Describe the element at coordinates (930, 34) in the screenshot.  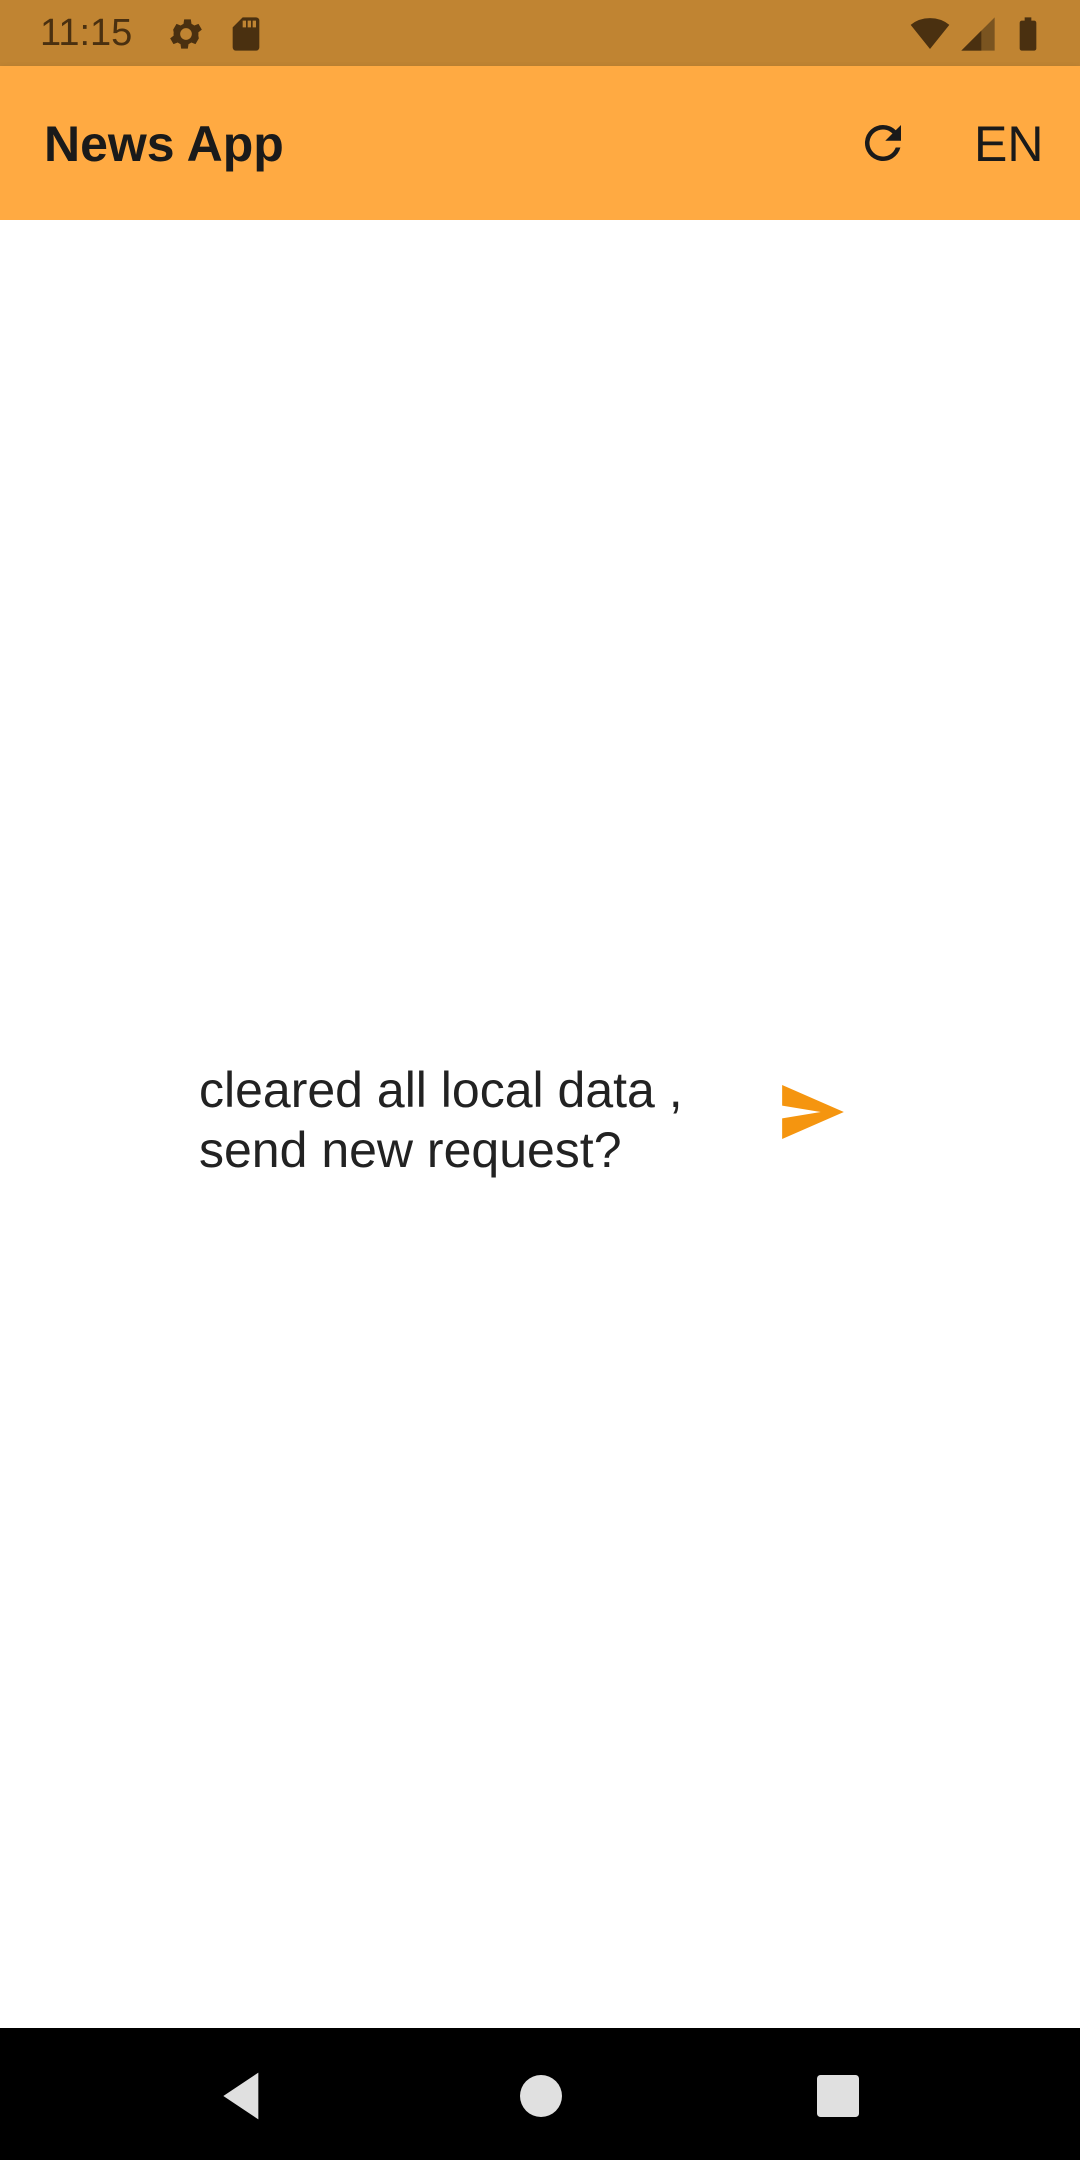
I see `wifi-icon` at that location.